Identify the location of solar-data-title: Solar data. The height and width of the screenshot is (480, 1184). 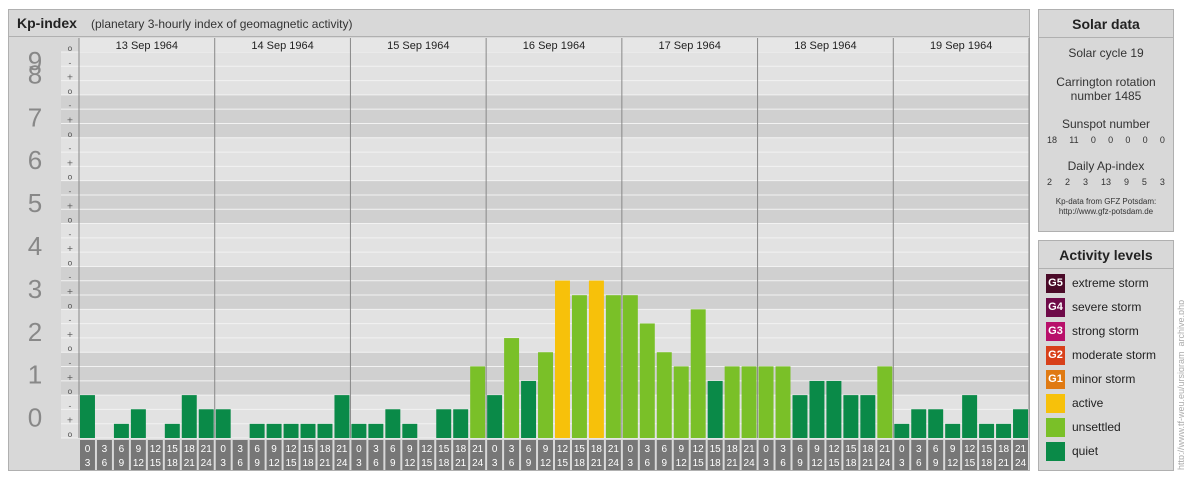
(1106, 24).